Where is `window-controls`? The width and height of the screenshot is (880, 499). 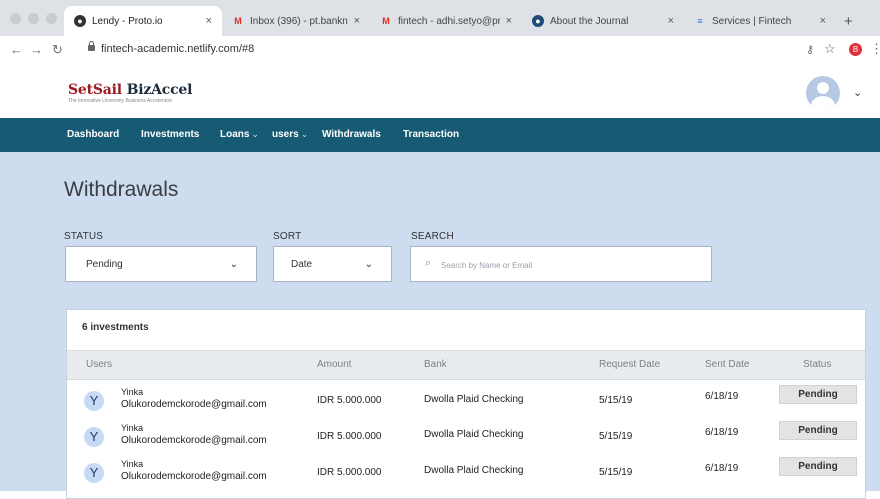
window-controls is located at coordinates (33, 18).